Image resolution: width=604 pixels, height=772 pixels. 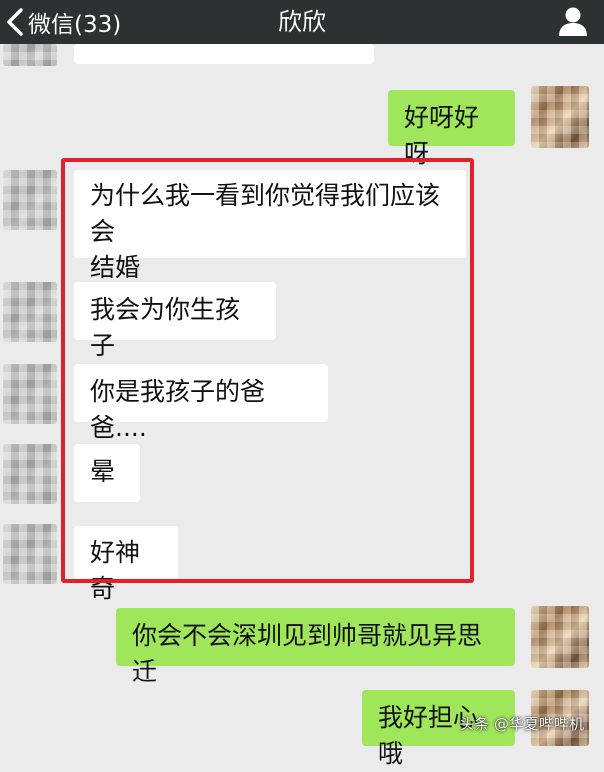 I want to click on chat-header: 微信(33) 欣欣, so click(x=302, y=22).